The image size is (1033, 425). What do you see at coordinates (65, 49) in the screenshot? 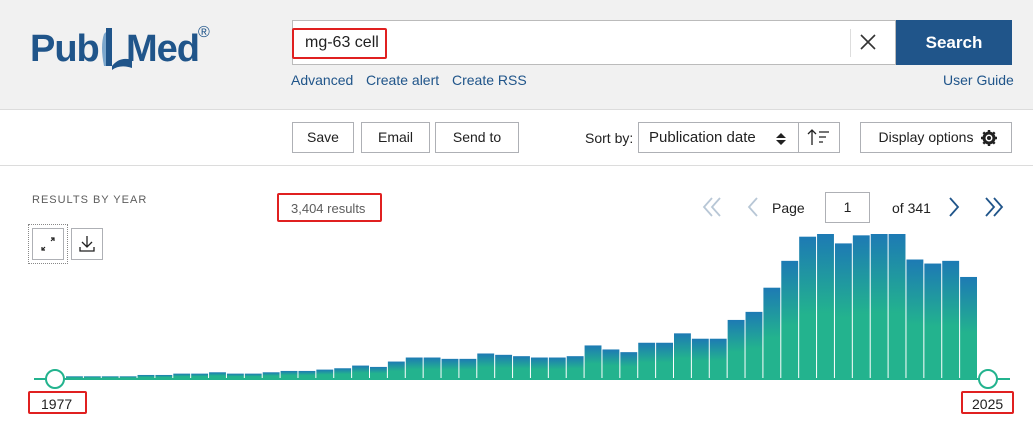
I see `logo-text-left: Pub` at bounding box center [65, 49].